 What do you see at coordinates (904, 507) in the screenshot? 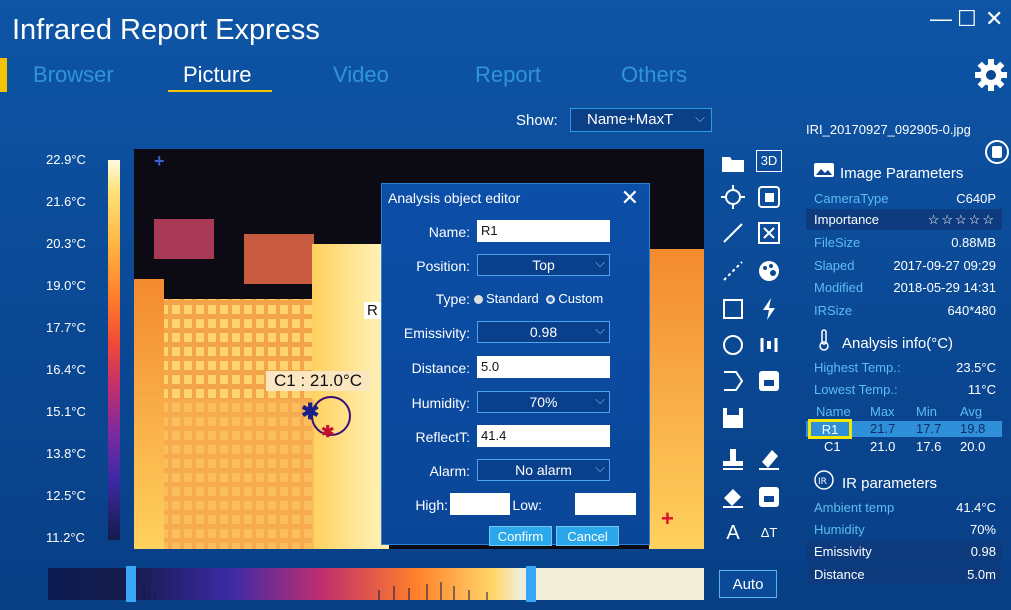
I see `ir-row-ambient: Ambient temp 41.4°C` at bounding box center [904, 507].